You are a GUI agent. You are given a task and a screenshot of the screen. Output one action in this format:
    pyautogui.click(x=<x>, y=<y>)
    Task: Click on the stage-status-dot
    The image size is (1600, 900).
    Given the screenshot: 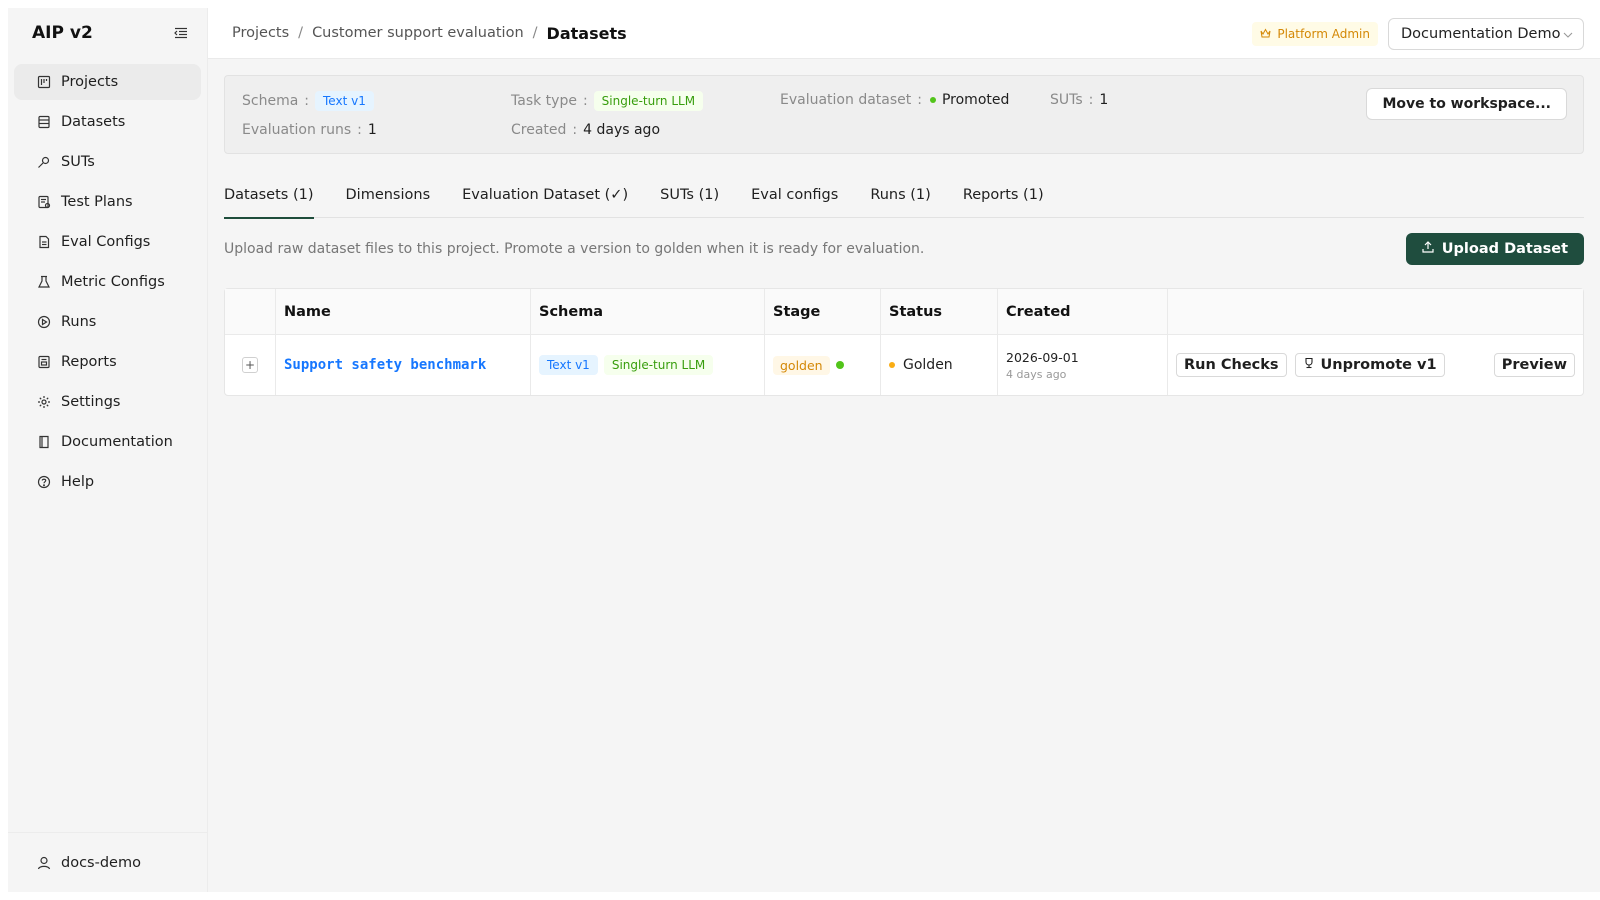 What is the action you would take?
    pyautogui.click(x=839, y=365)
    